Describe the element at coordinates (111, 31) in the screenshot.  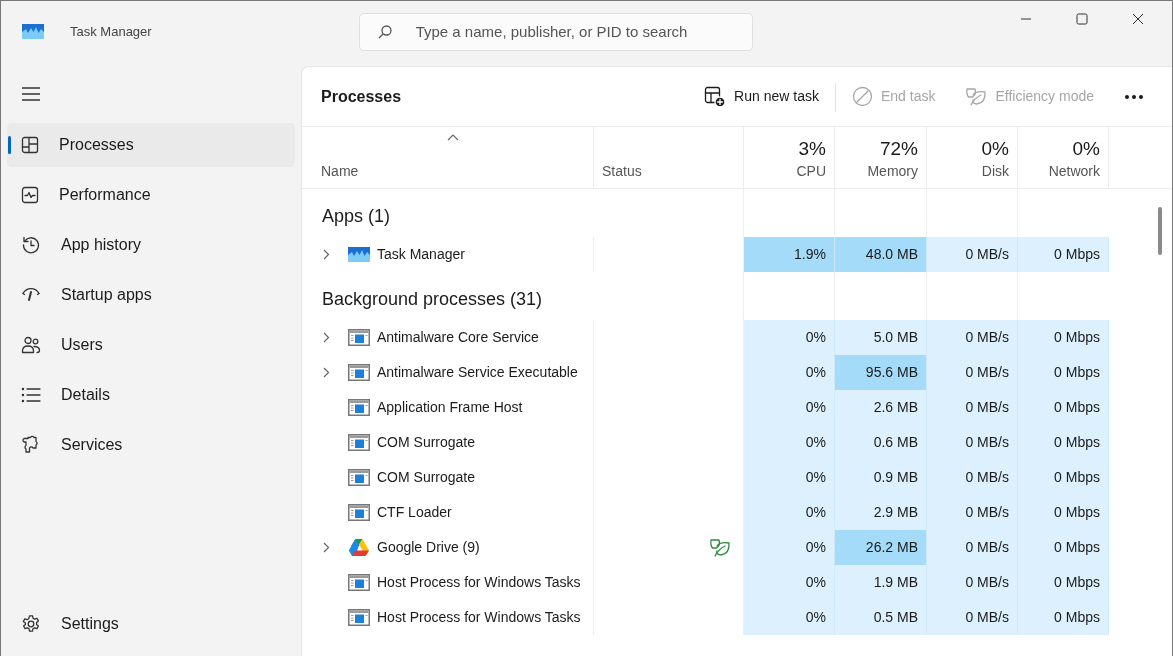
I see `window-title: Task Manager` at that location.